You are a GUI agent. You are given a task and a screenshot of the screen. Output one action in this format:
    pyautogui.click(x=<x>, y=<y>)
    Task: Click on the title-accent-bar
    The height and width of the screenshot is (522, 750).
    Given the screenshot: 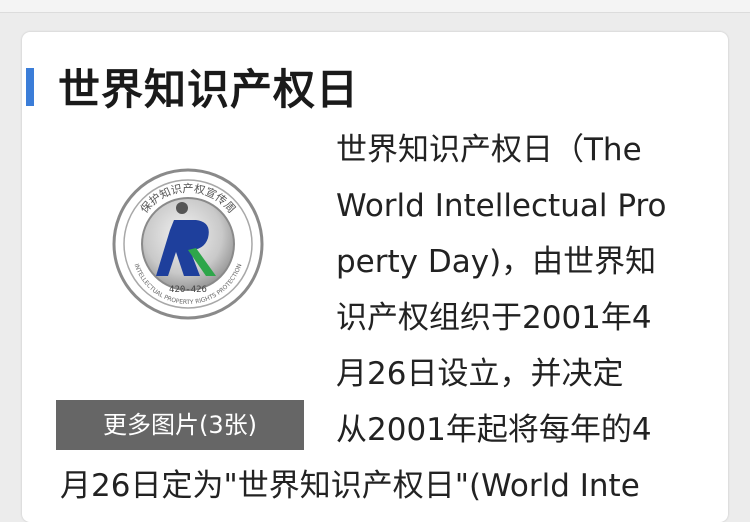 What is the action you would take?
    pyautogui.click(x=30, y=87)
    